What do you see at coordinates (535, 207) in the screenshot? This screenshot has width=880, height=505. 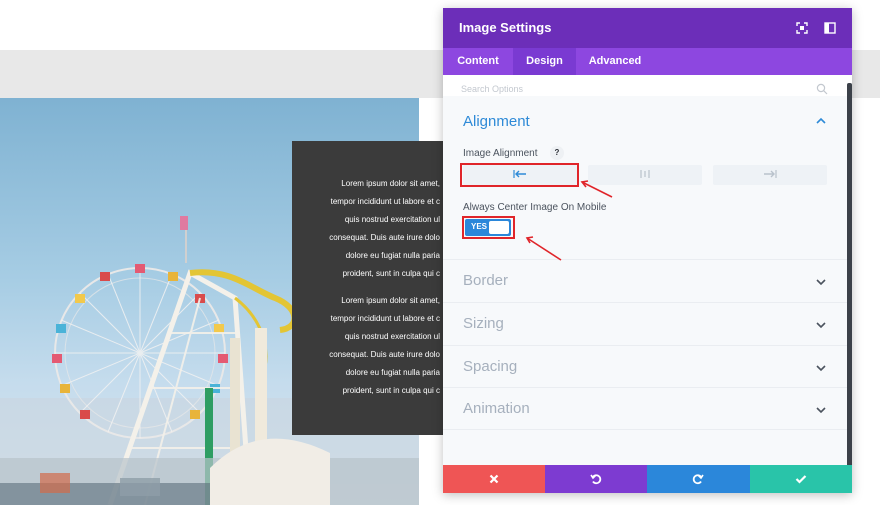 I see `center-mobile-label: Always Center Image On Mobile` at bounding box center [535, 207].